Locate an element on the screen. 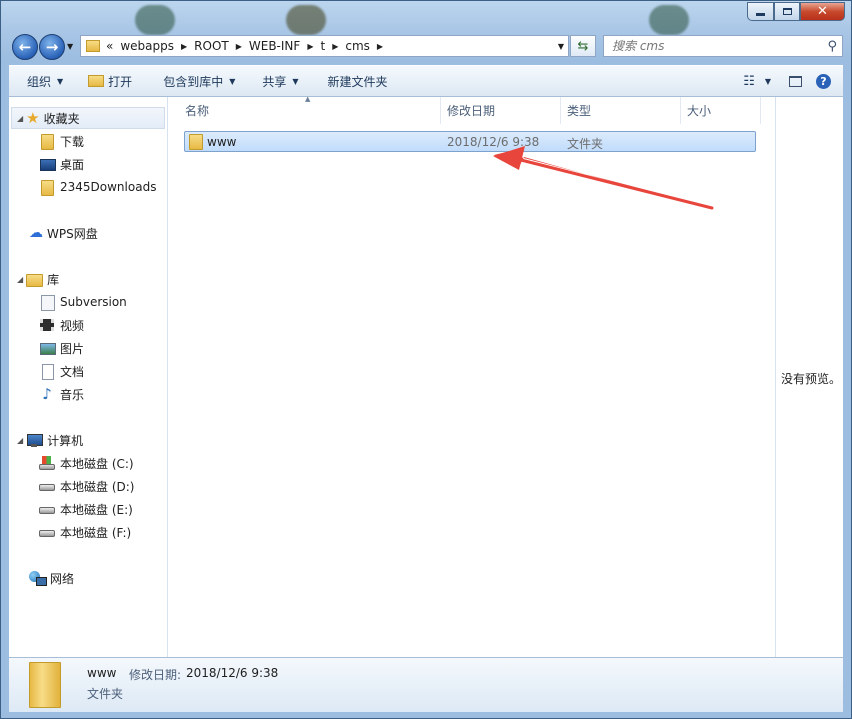  nav-computer: ◢ 计算机 is located at coordinates (50, 440).